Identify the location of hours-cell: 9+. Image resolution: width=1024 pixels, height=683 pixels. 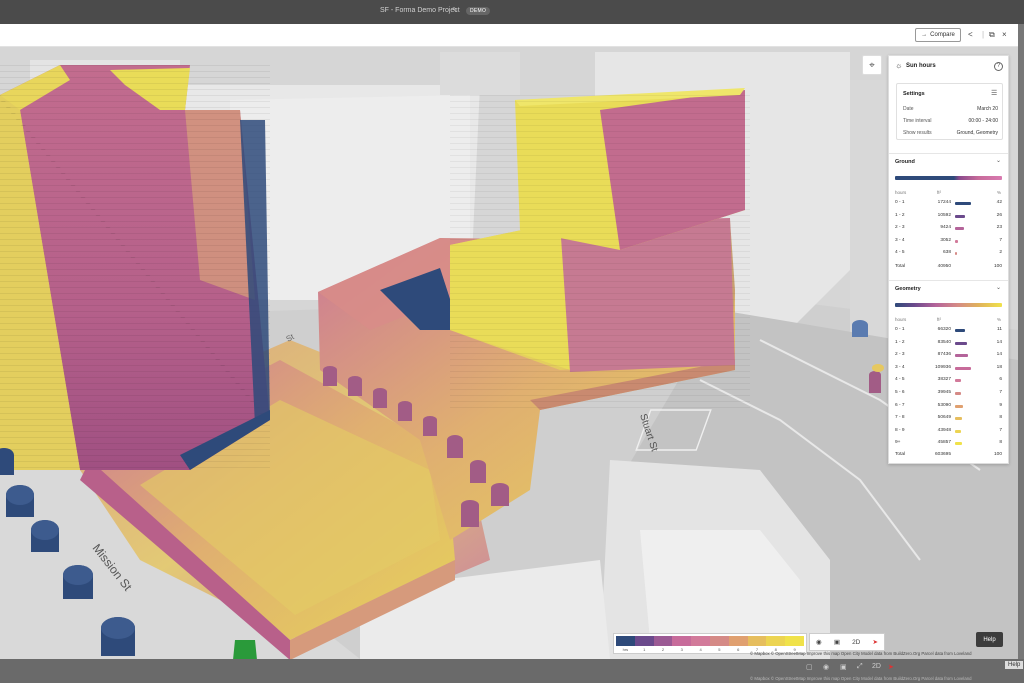
(898, 443).